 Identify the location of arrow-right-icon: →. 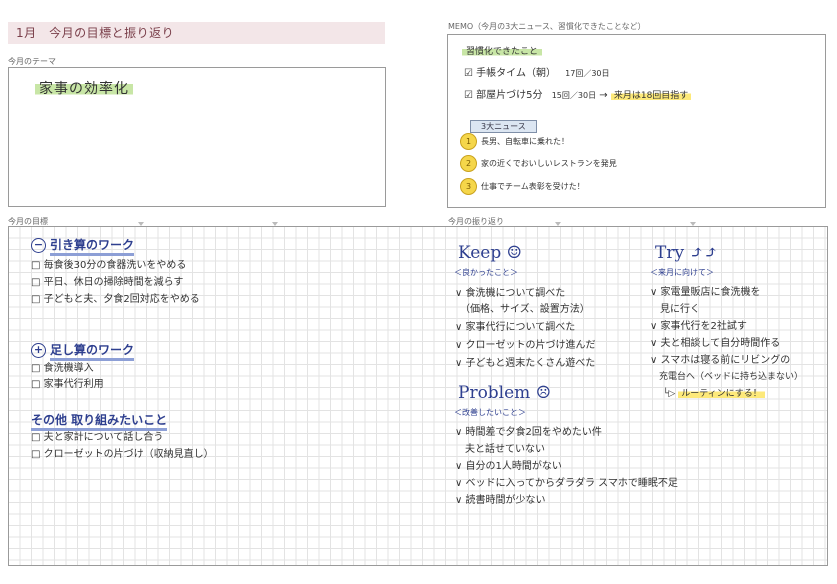
(603, 95).